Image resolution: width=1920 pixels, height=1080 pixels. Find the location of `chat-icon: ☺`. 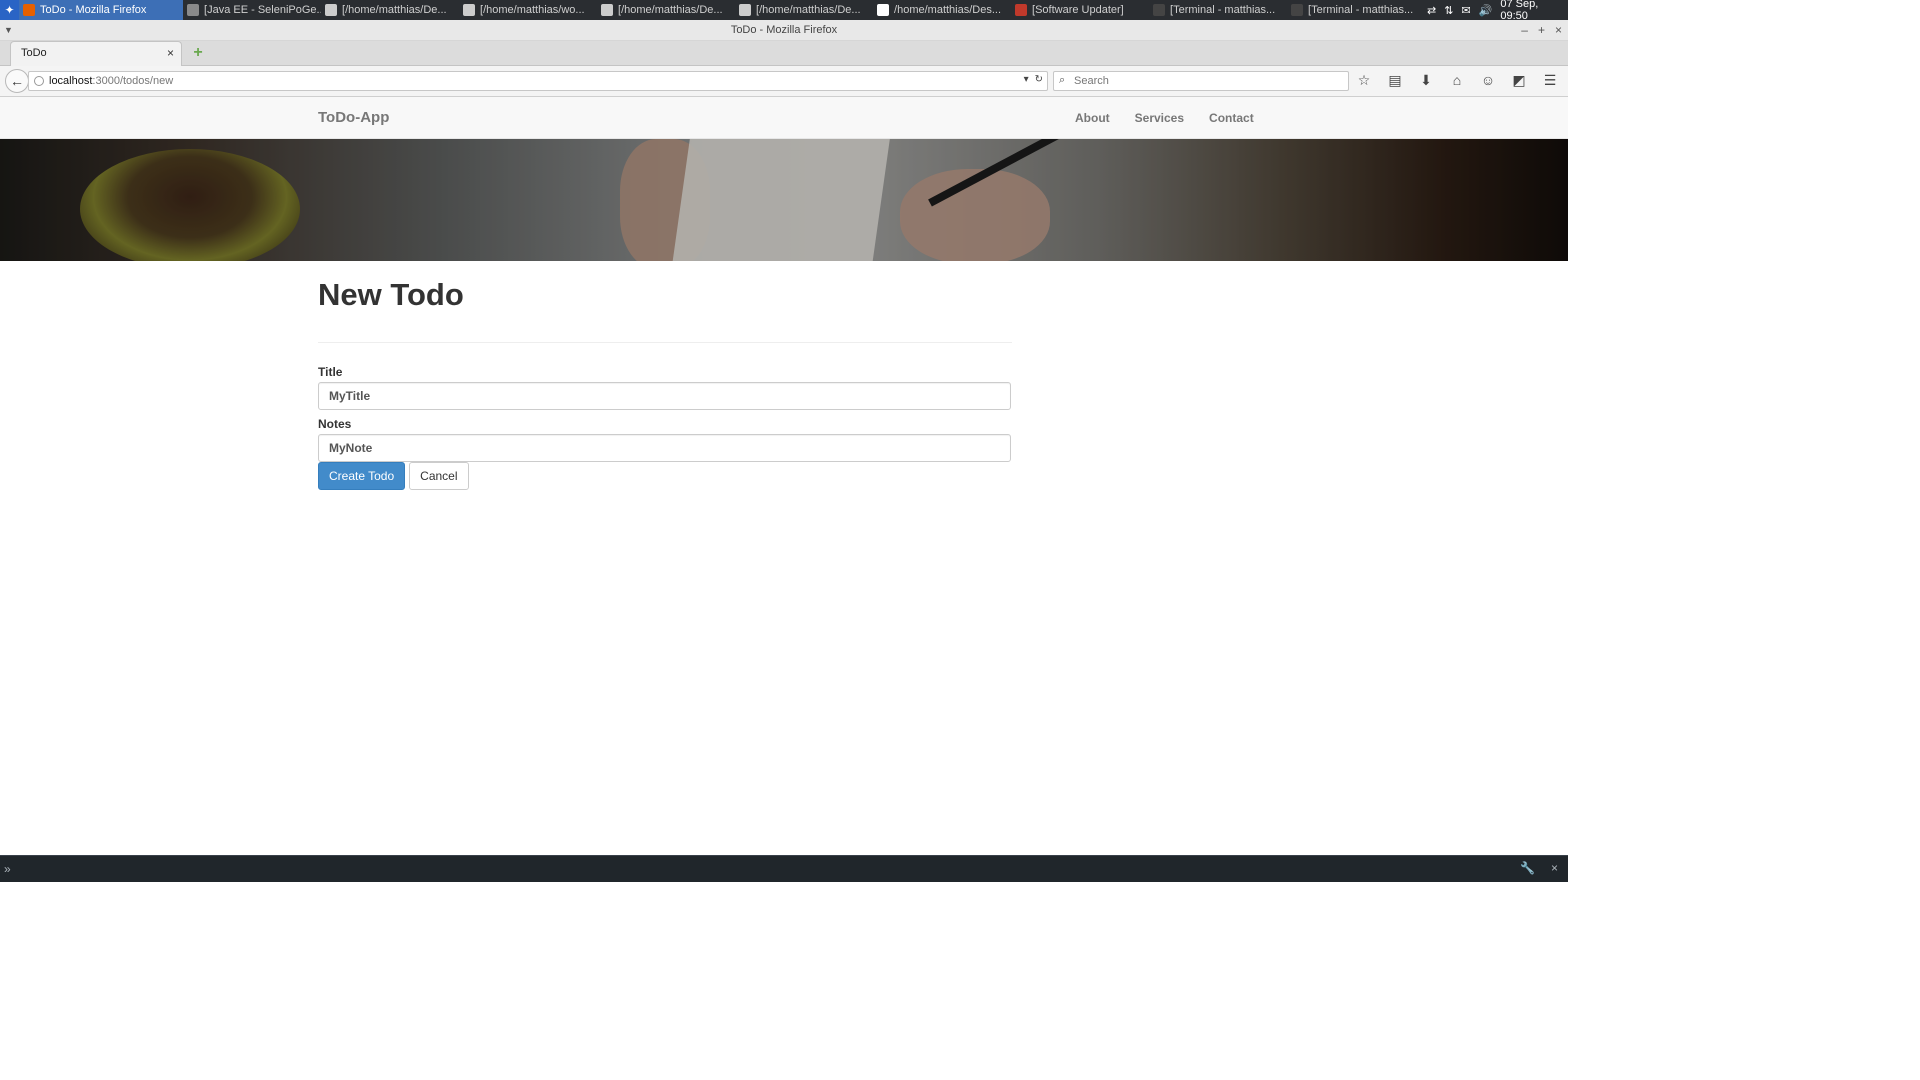

chat-icon: ☺ is located at coordinates (1488, 80).